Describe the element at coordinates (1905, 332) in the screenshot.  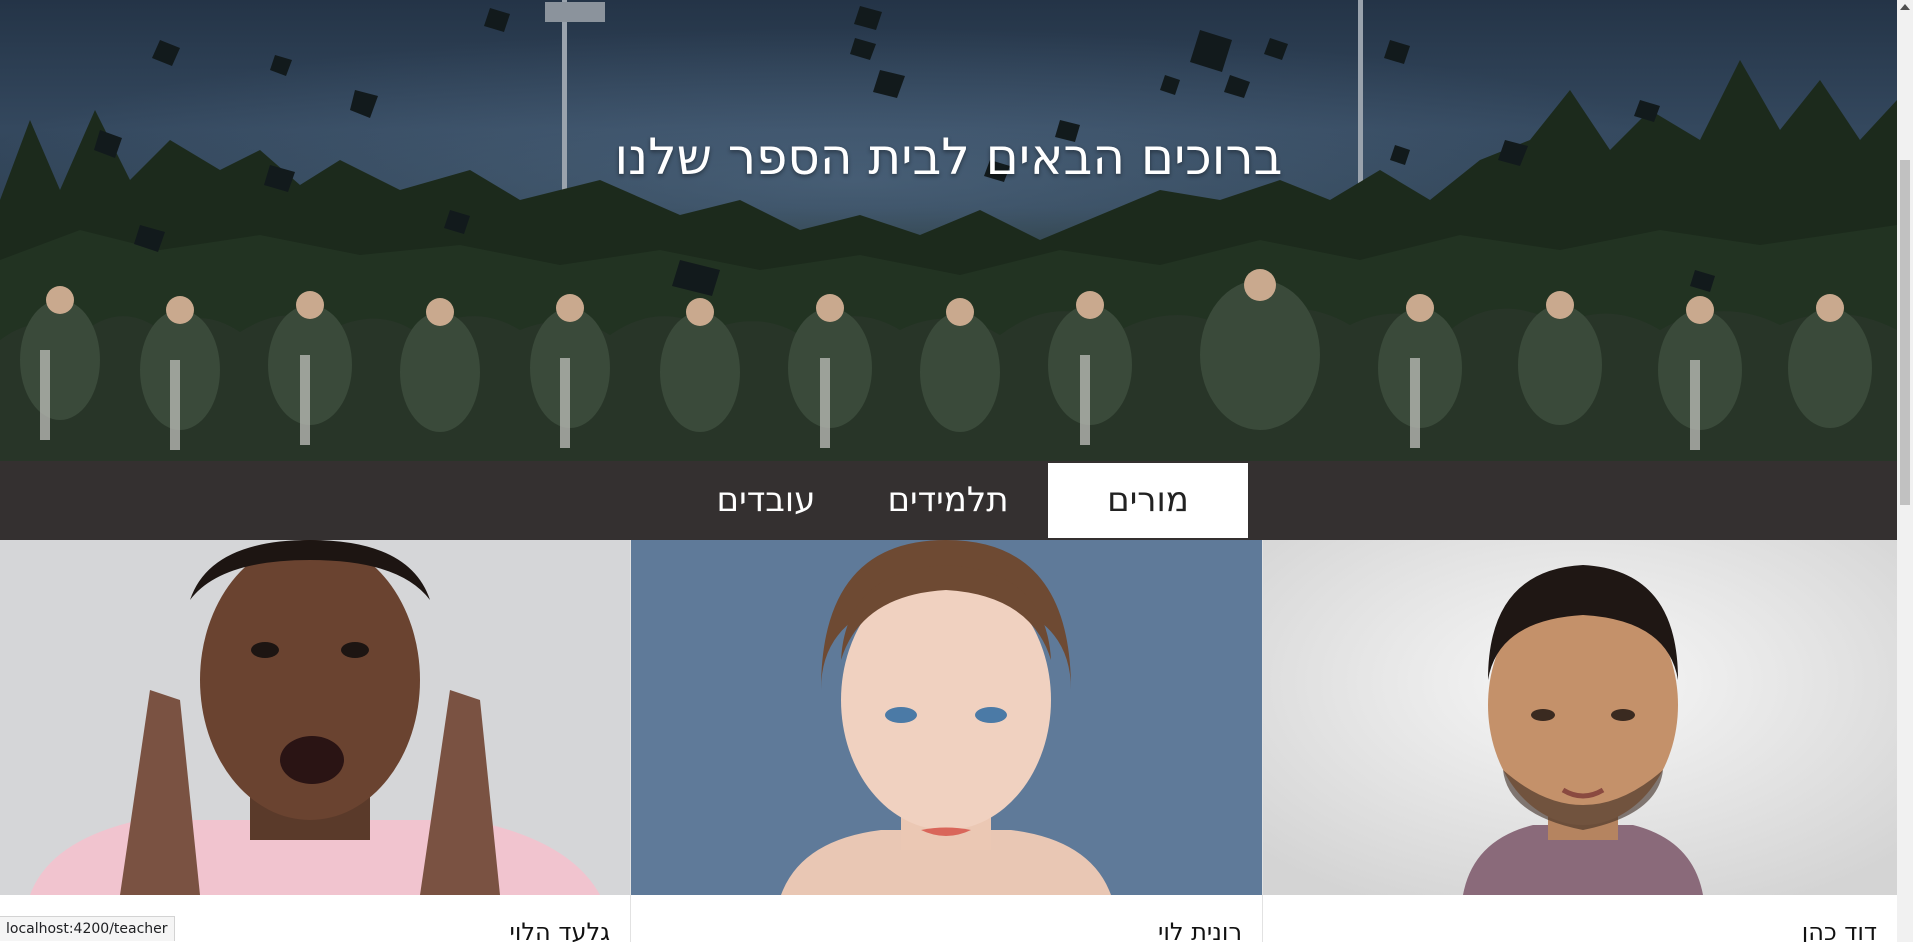
I see `scroll-thumb` at that location.